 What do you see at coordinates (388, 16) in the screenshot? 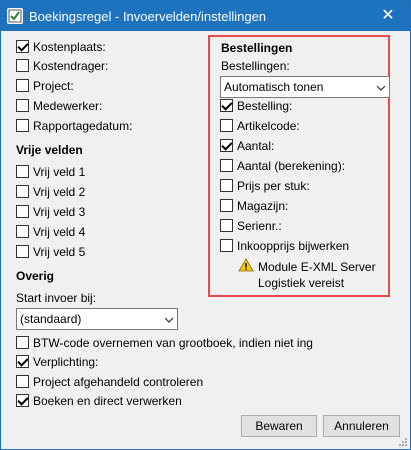
I see `close-button: ✕` at bounding box center [388, 16].